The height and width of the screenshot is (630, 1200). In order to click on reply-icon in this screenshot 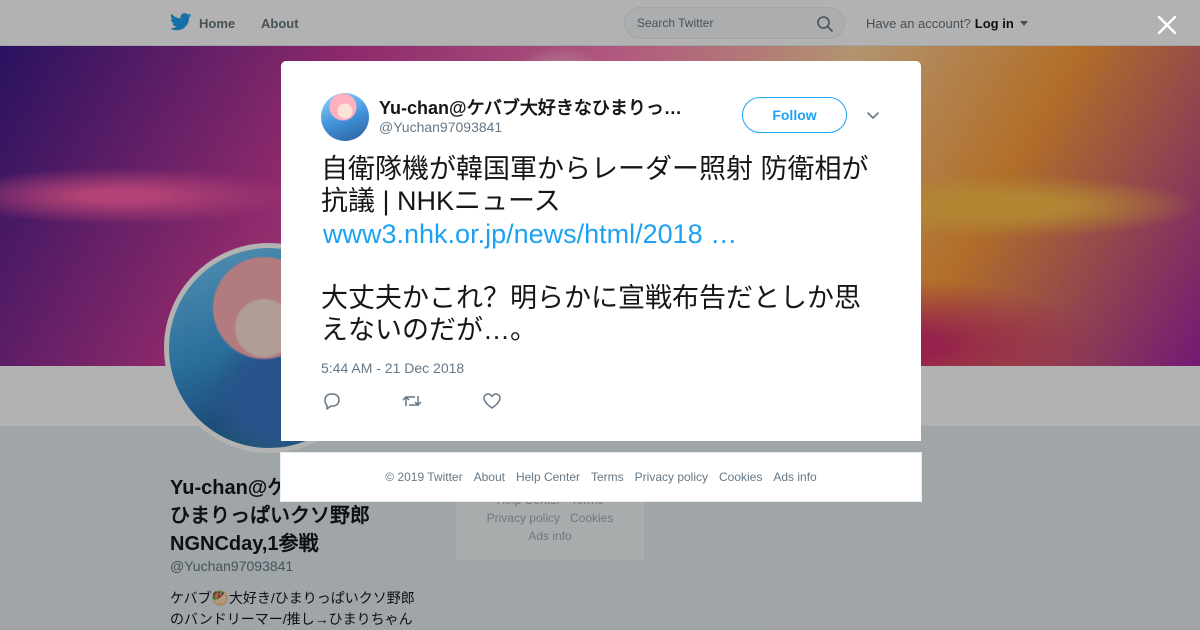, I will do `click(332, 401)`.